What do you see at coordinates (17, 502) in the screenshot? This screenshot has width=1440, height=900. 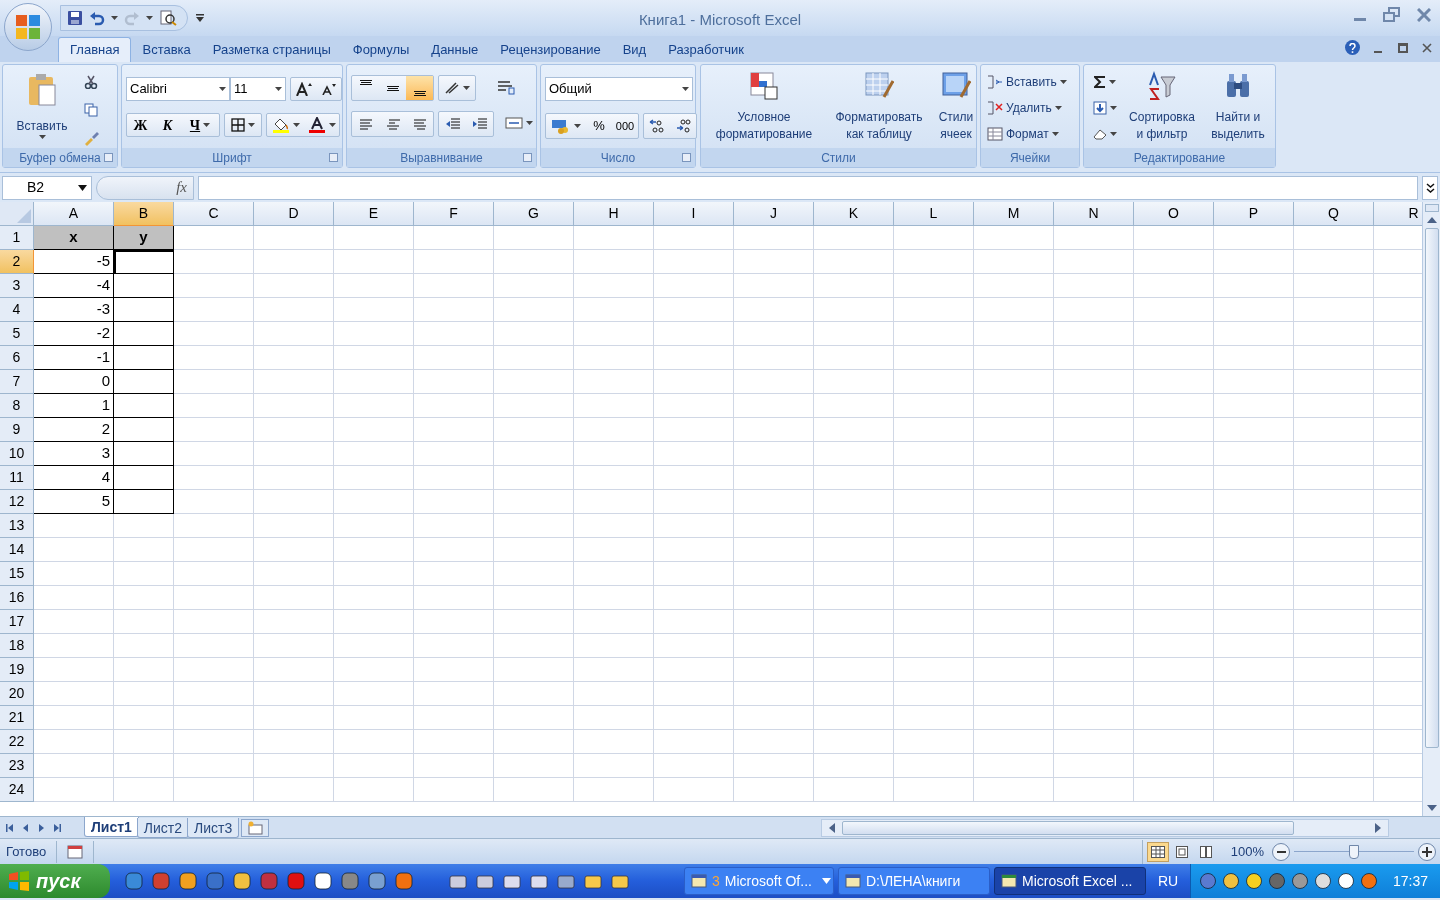 I see `row-header: 12` at bounding box center [17, 502].